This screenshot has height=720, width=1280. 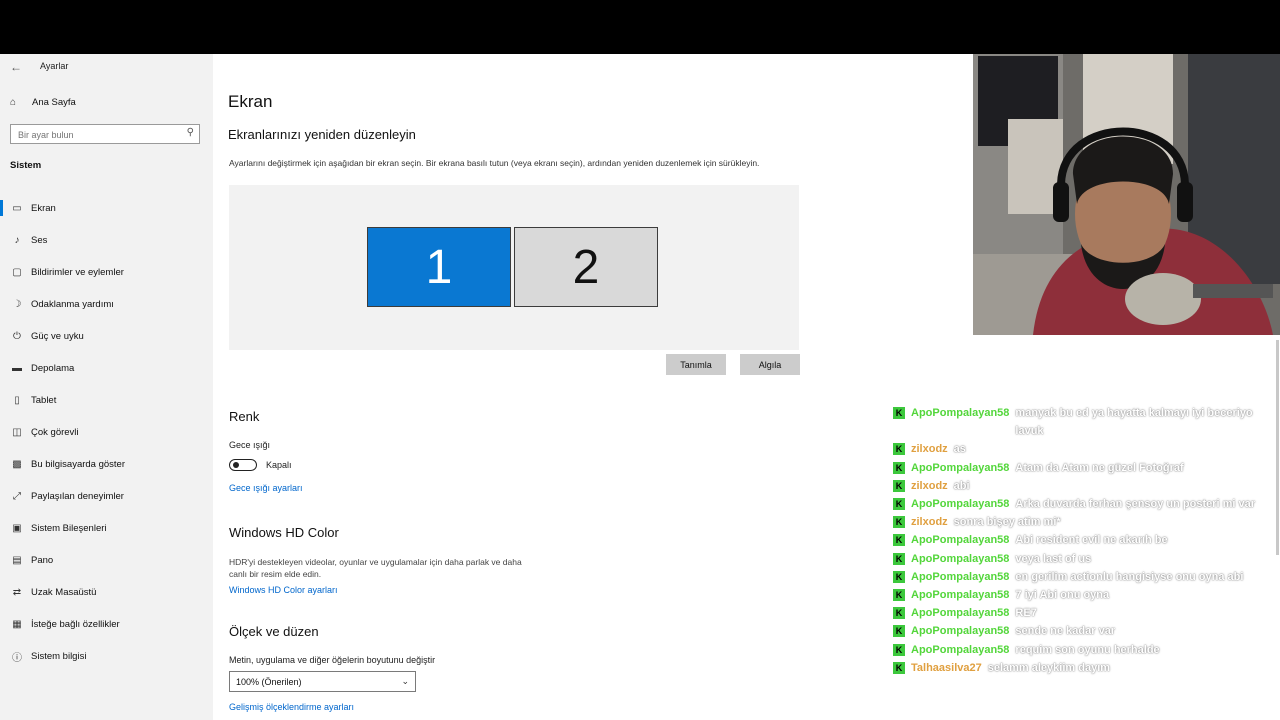 What do you see at coordinates (1091, 540) in the screenshot?
I see `chat-text: Abi resident evil ne akarıh be` at bounding box center [1091, 540].